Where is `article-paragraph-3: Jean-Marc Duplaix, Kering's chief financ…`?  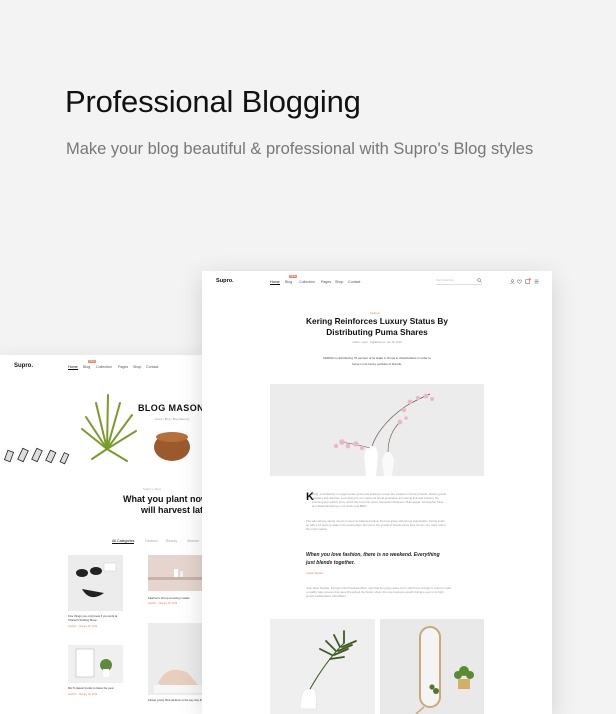
article-paragraph-3: Jean-Marc Duplaix, Kering's chief financ… is located at coordinates (379, 592).